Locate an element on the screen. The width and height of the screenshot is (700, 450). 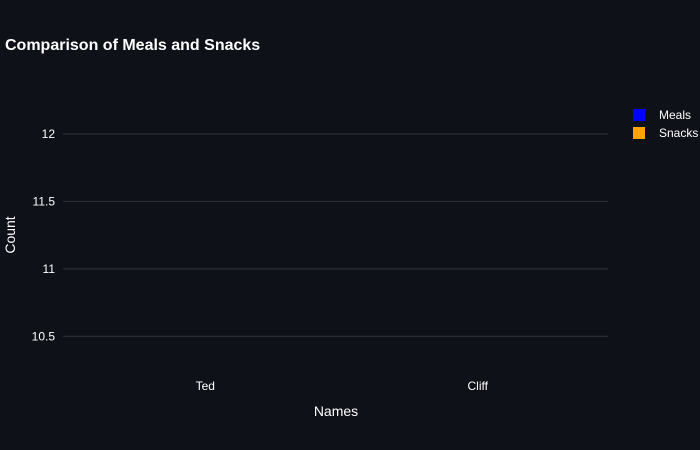
legend: Meals Snacks is located at coordinates (665, 124).